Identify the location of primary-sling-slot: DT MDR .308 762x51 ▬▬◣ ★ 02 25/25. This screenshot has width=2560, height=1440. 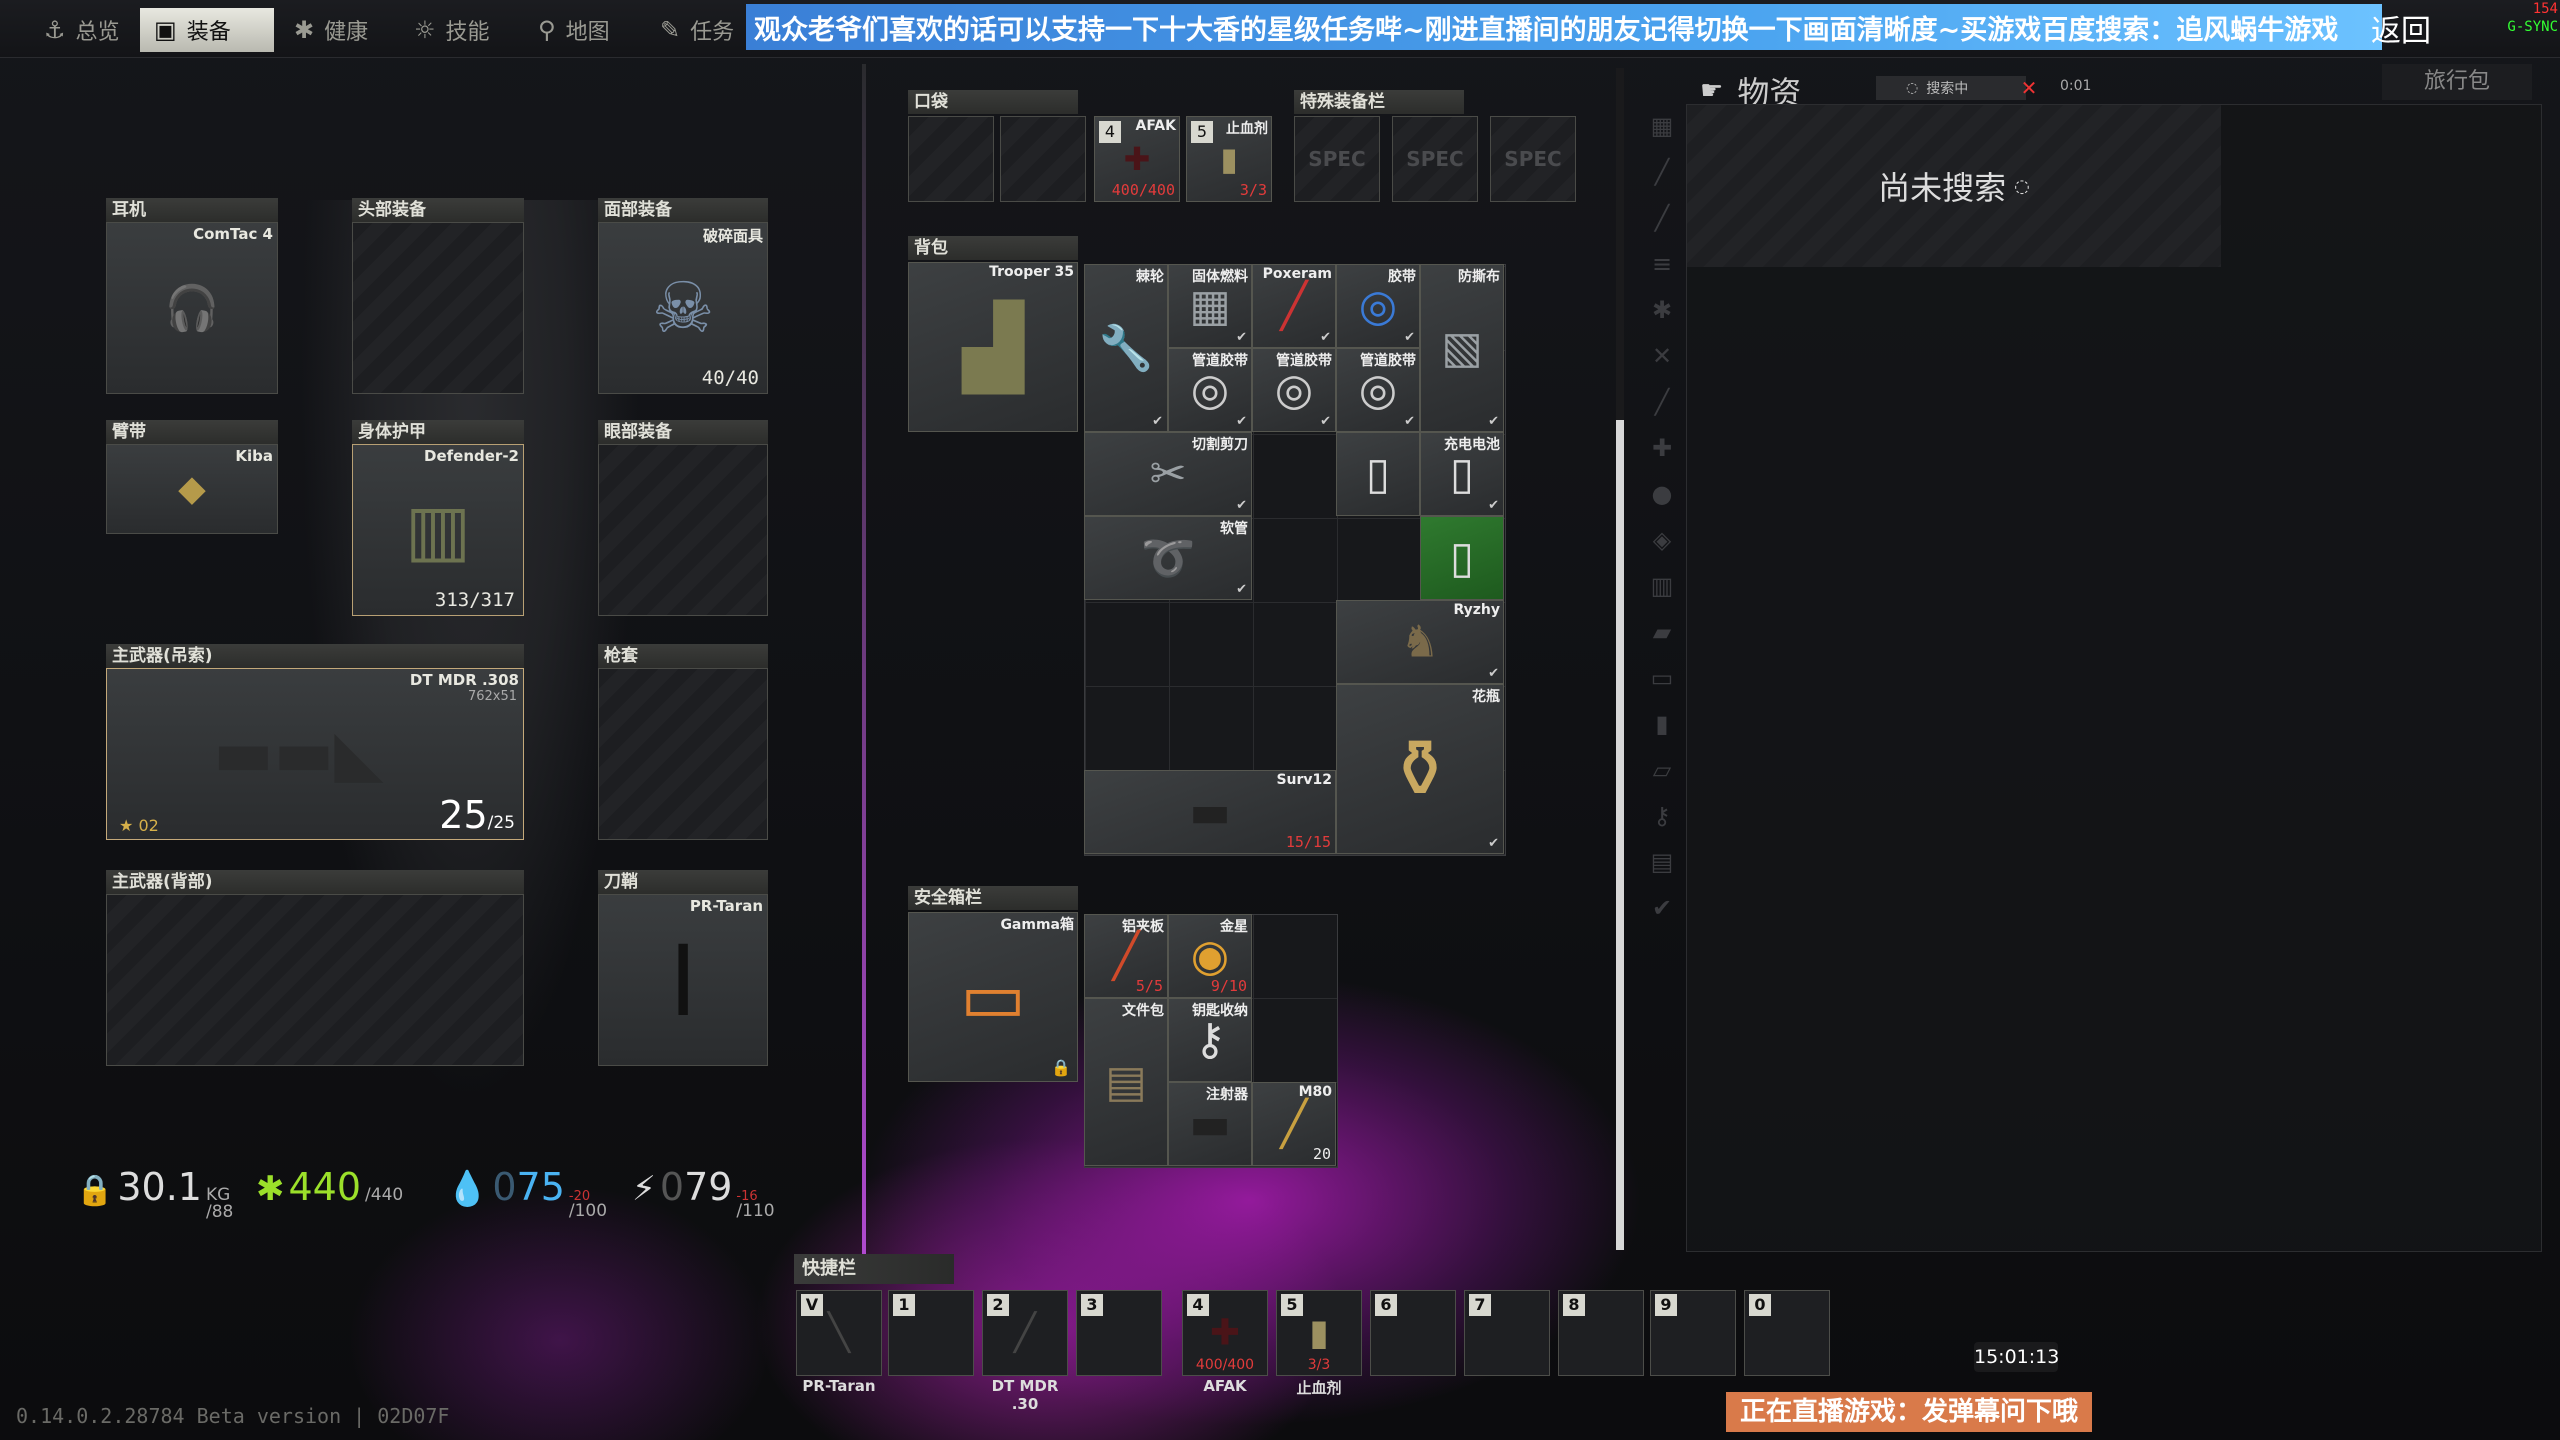
(315, 754).